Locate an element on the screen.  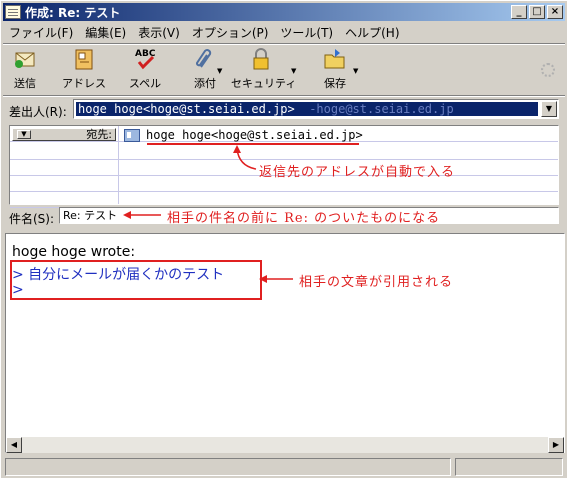
status-pane-secondary is located at coordinates (509, 467).